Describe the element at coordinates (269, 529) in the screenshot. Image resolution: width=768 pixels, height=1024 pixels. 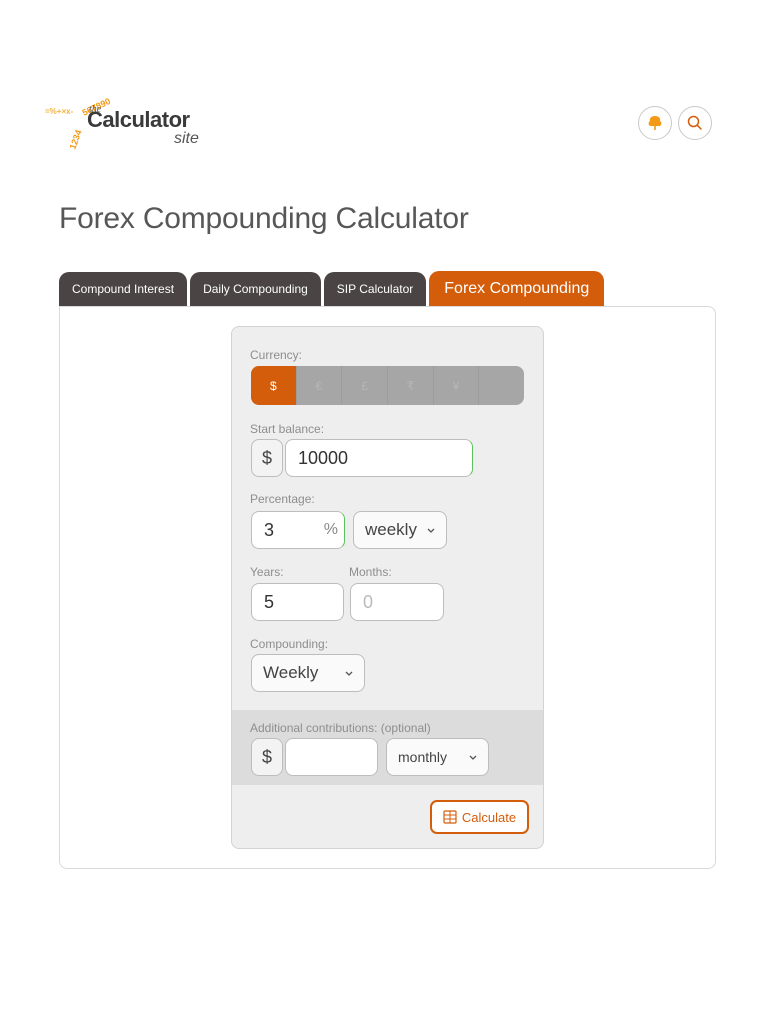
I see `percentage-value: 3` at that location.